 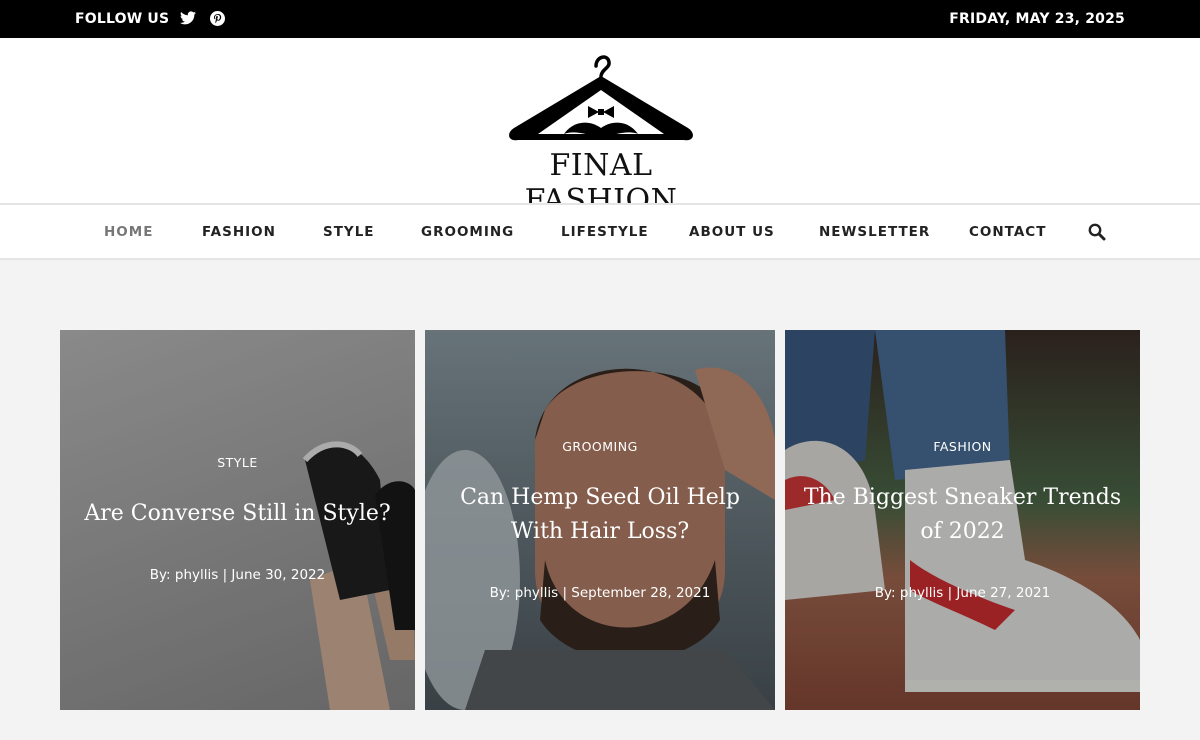 What do you see at coordinates (188, 18) in the screenshot?
I see `twitter-icon` at bounding box center [188, 18].